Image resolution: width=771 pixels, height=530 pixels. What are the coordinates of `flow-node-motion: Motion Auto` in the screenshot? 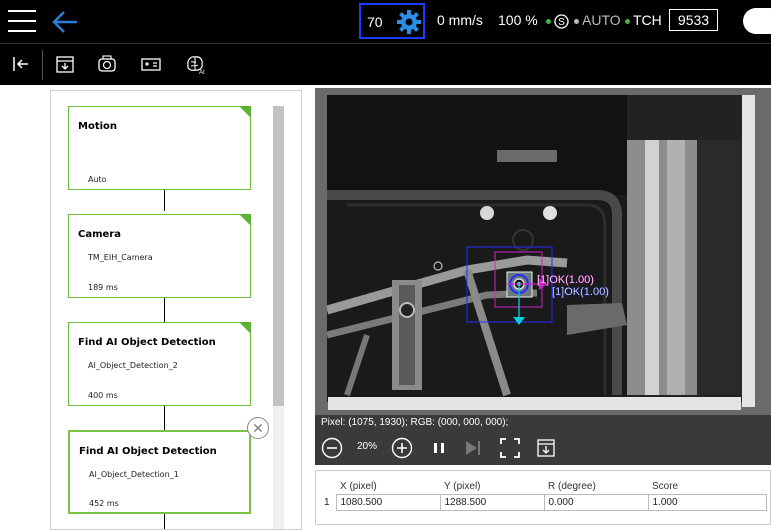 It's located at (159, 148).